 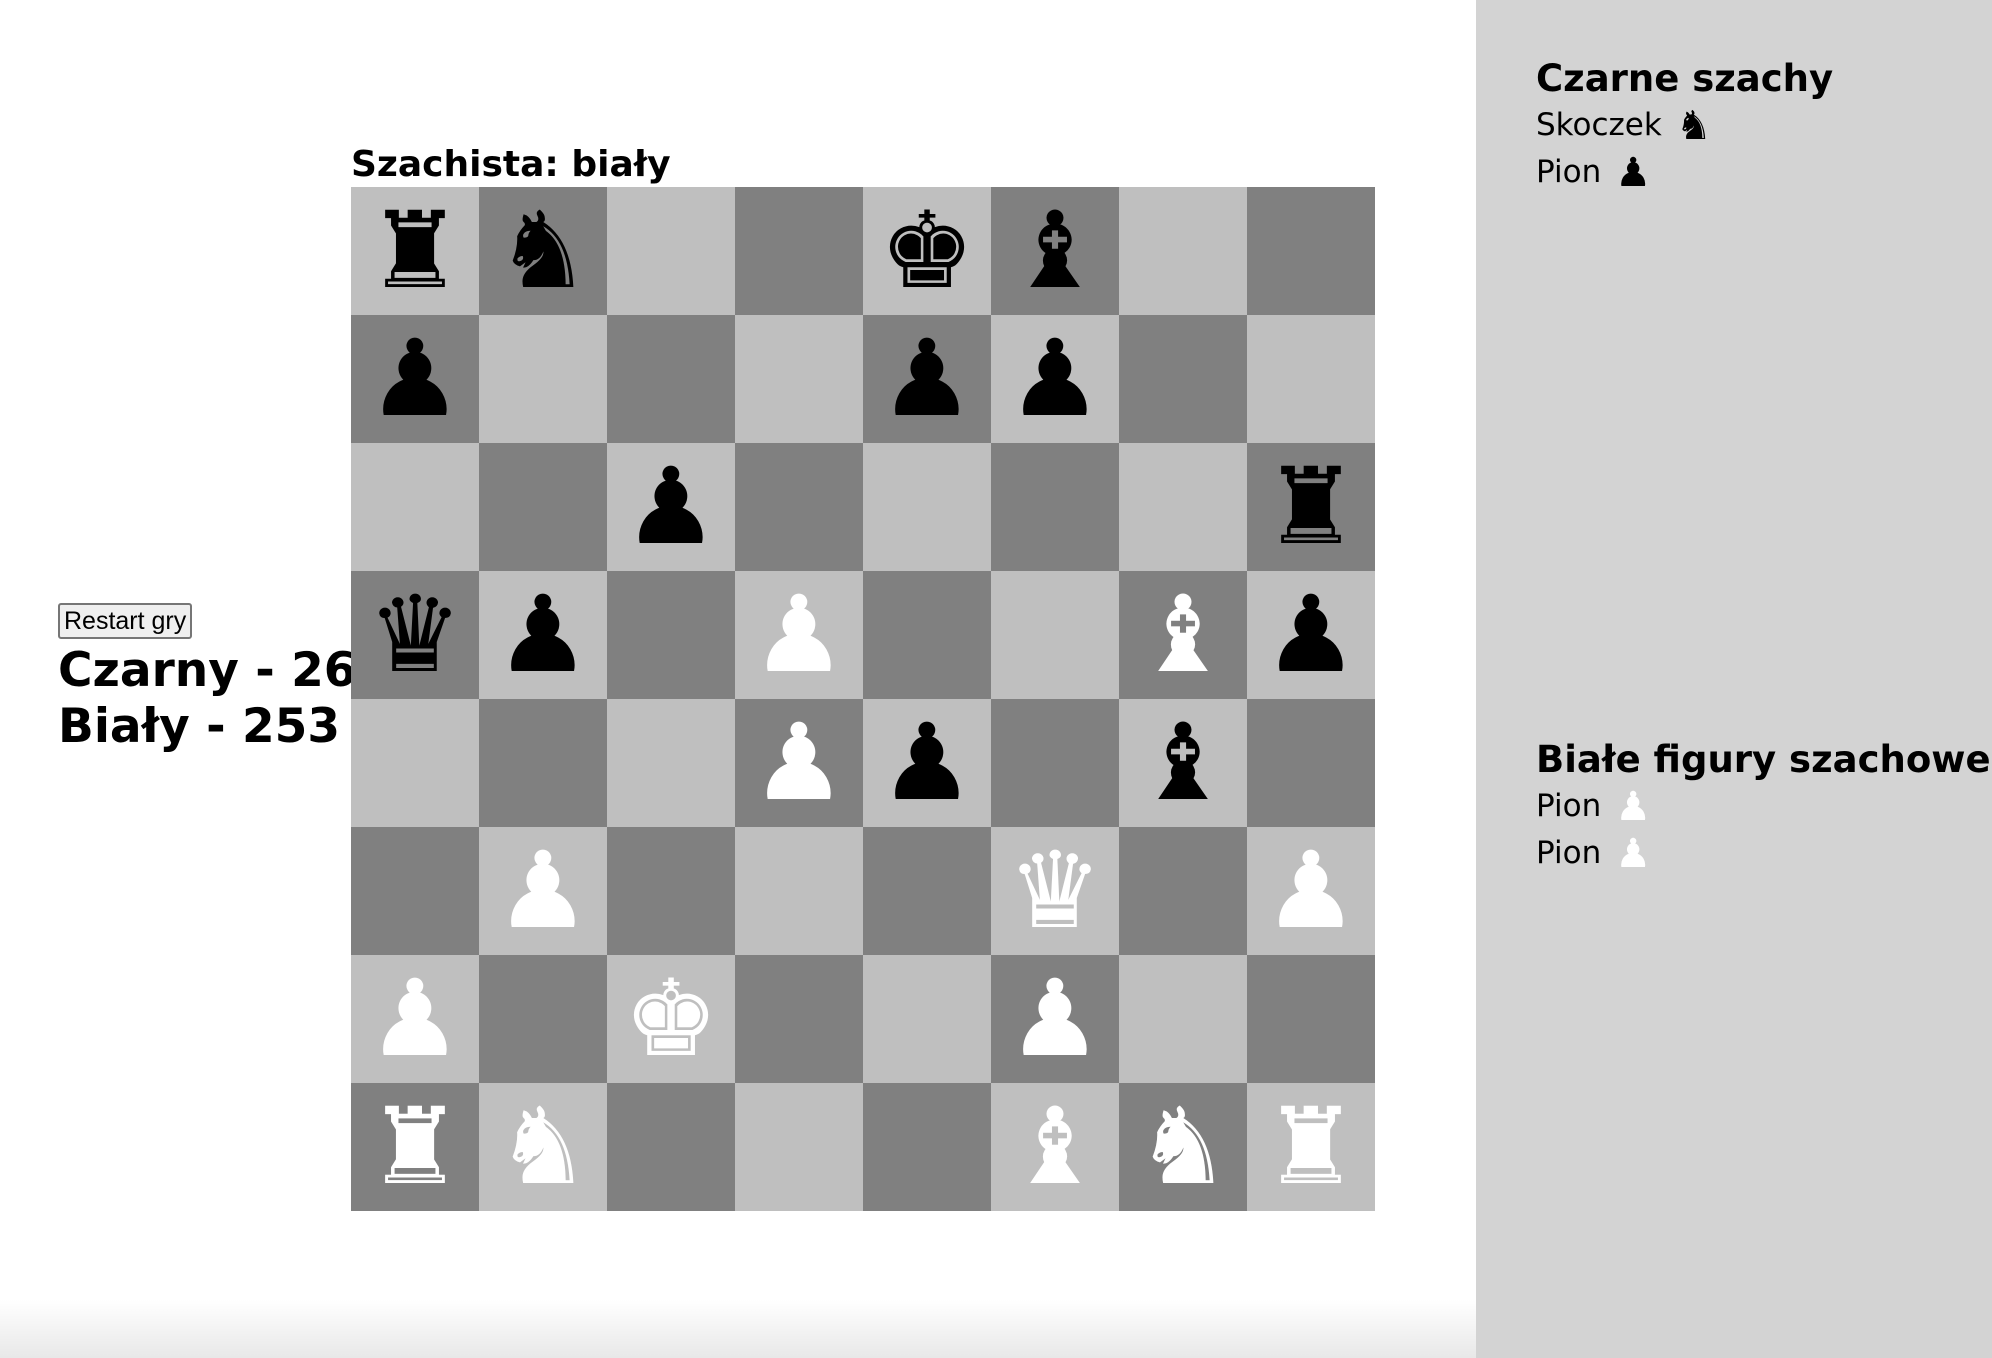 I want to click on square-a3, so click(x=415, y=891).